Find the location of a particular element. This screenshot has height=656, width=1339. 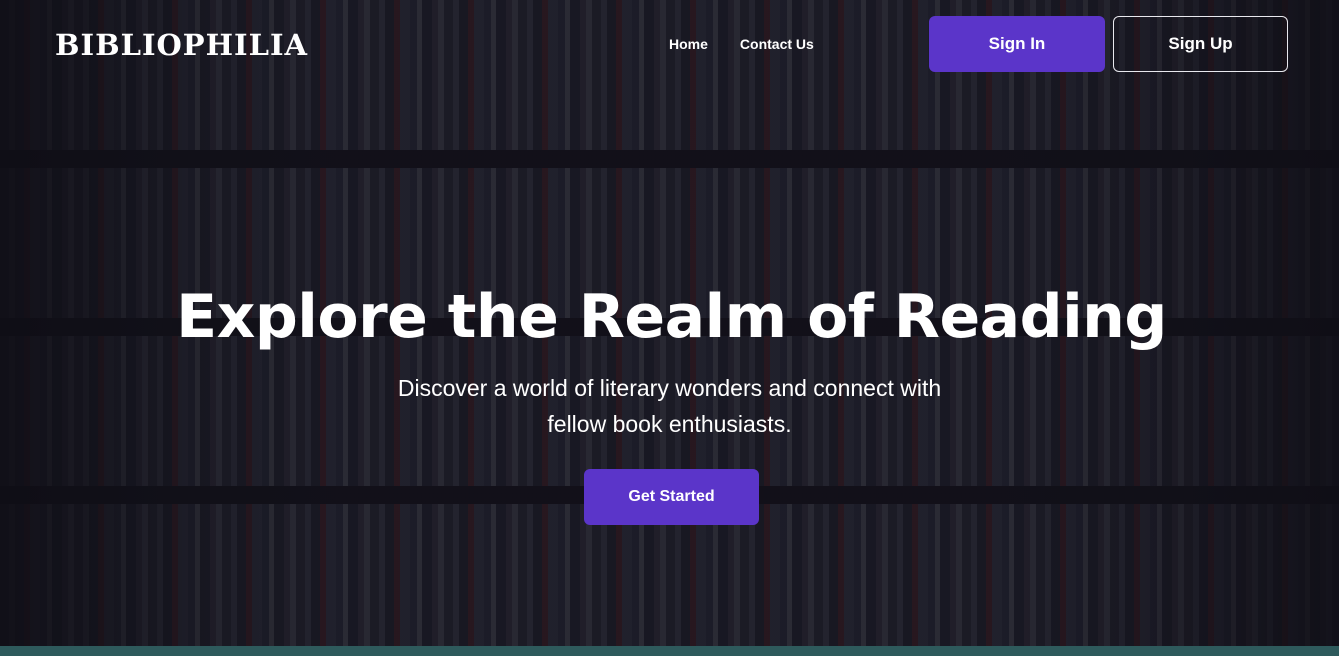

sign-up-button: Sign Up is located at coordinates (1200, 44).